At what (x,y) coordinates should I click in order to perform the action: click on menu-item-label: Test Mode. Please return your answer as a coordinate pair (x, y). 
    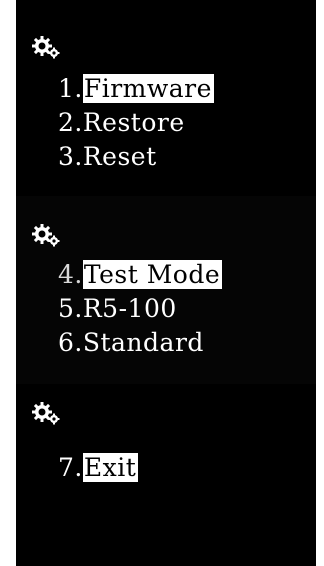
    Looking at the image, I should click on (152, 274).